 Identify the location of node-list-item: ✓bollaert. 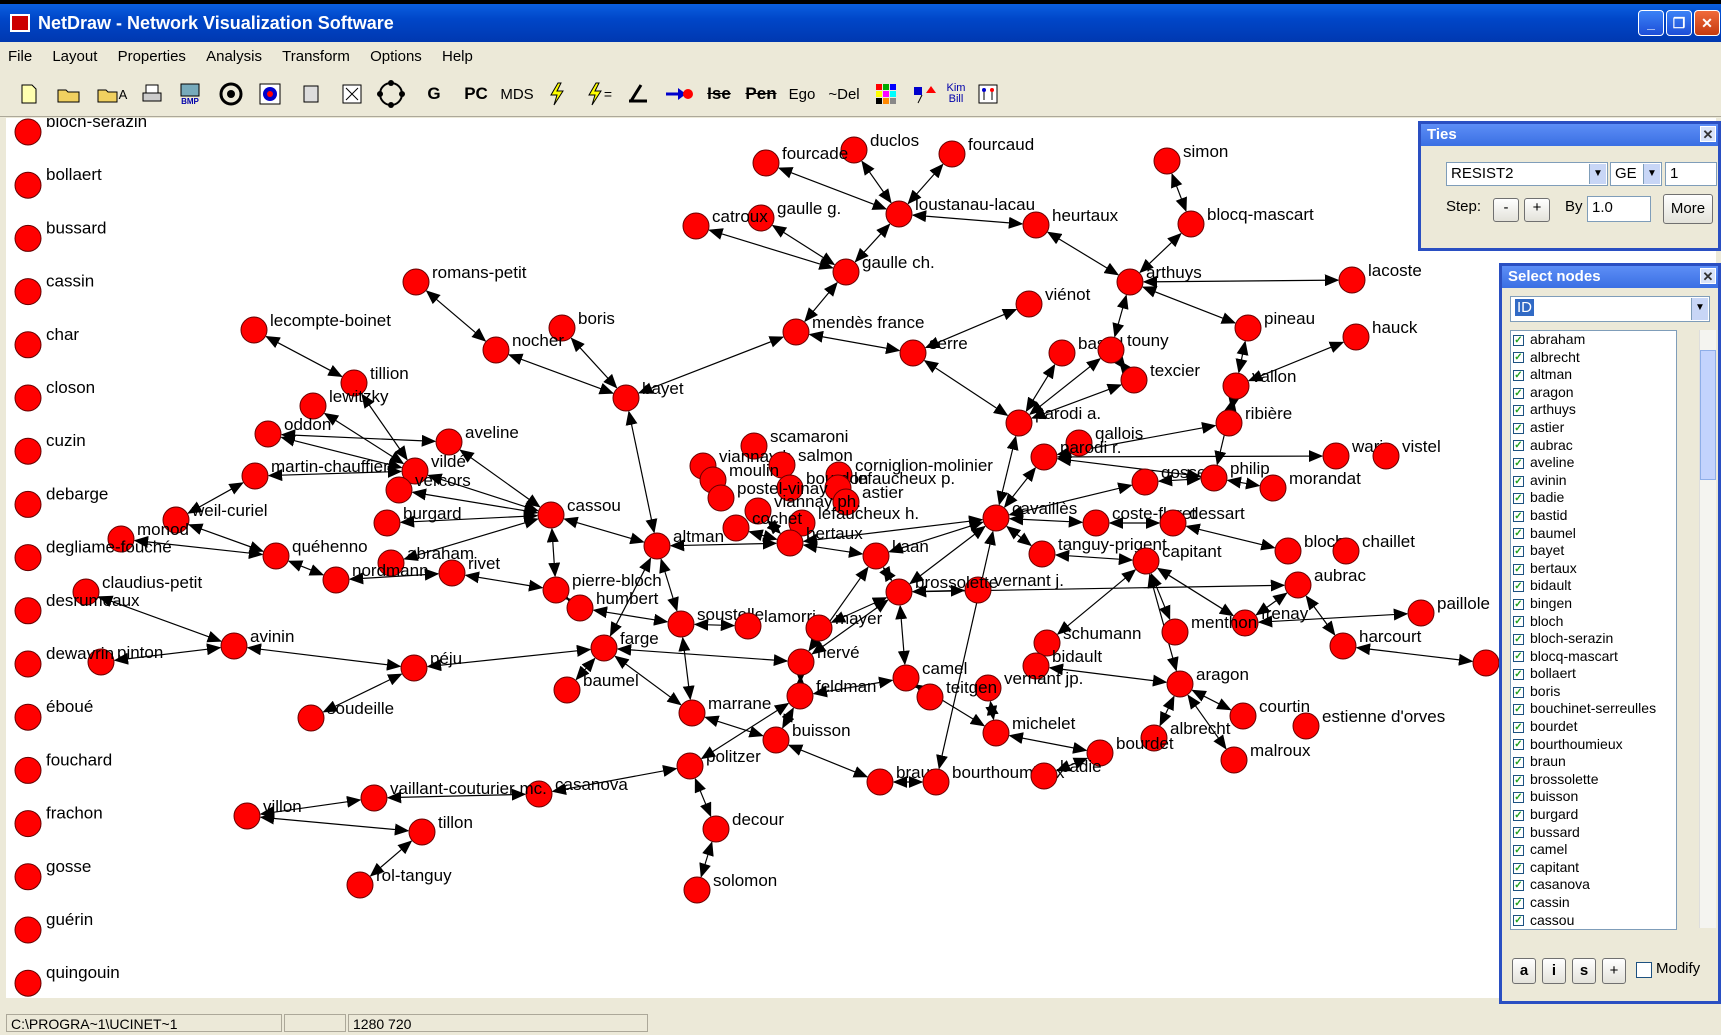
(1593, 674).